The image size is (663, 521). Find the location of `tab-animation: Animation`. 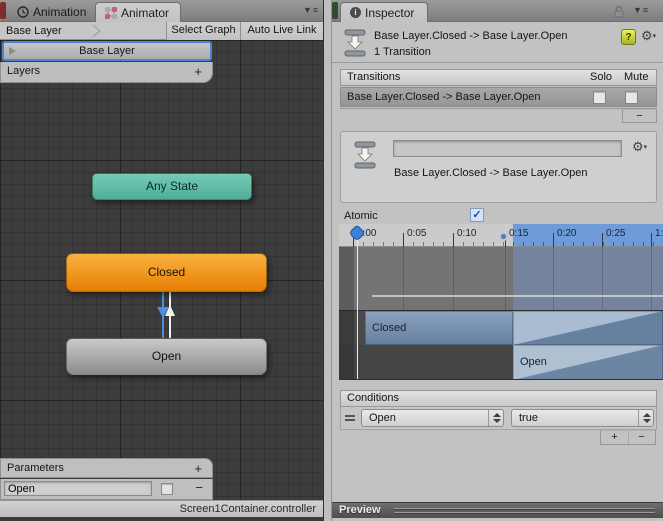

tab-animation: Animation is located at coordinates (51, 12).